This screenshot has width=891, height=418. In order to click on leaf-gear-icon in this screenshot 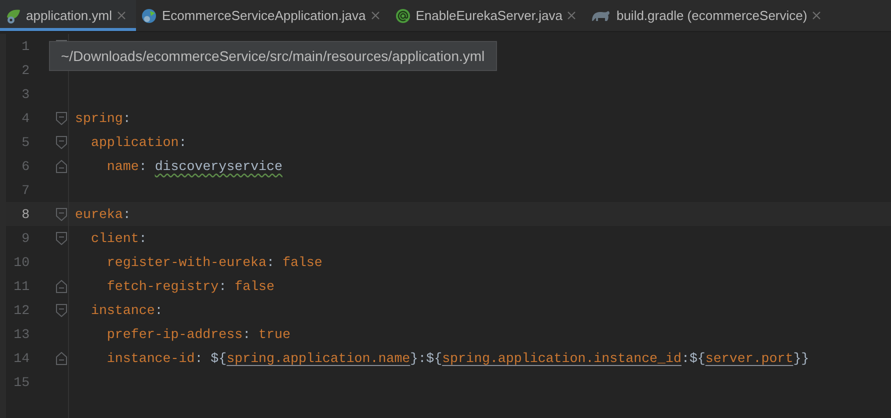, I will do `click(13, 16)`.